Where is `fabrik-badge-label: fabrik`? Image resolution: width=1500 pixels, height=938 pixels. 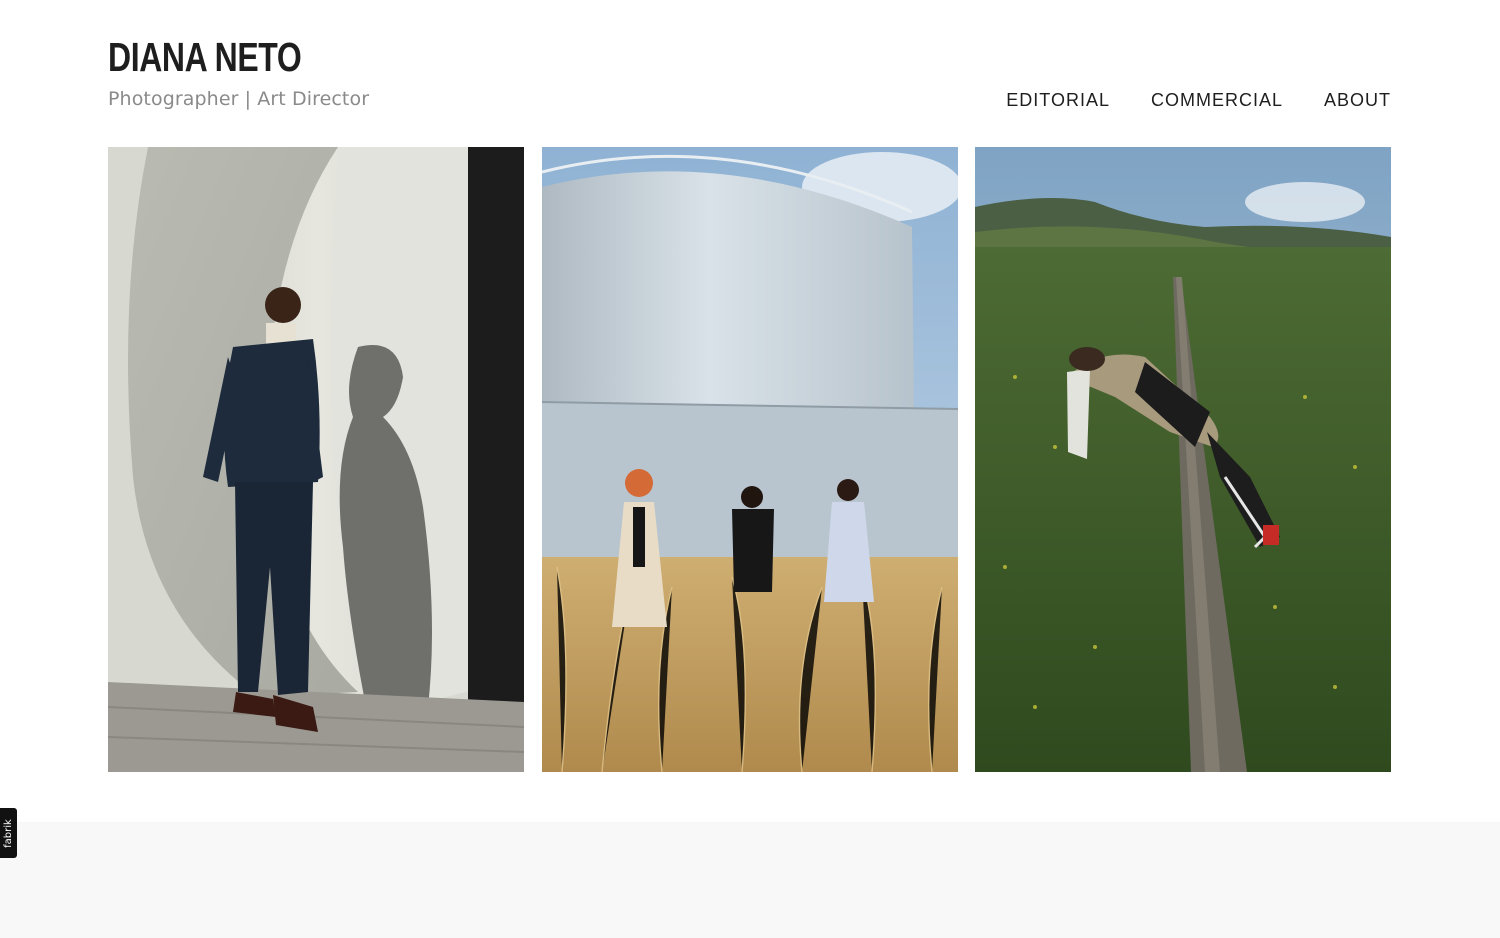 fabrik-badge-label: fabrik is located at coordinates (8, 833).